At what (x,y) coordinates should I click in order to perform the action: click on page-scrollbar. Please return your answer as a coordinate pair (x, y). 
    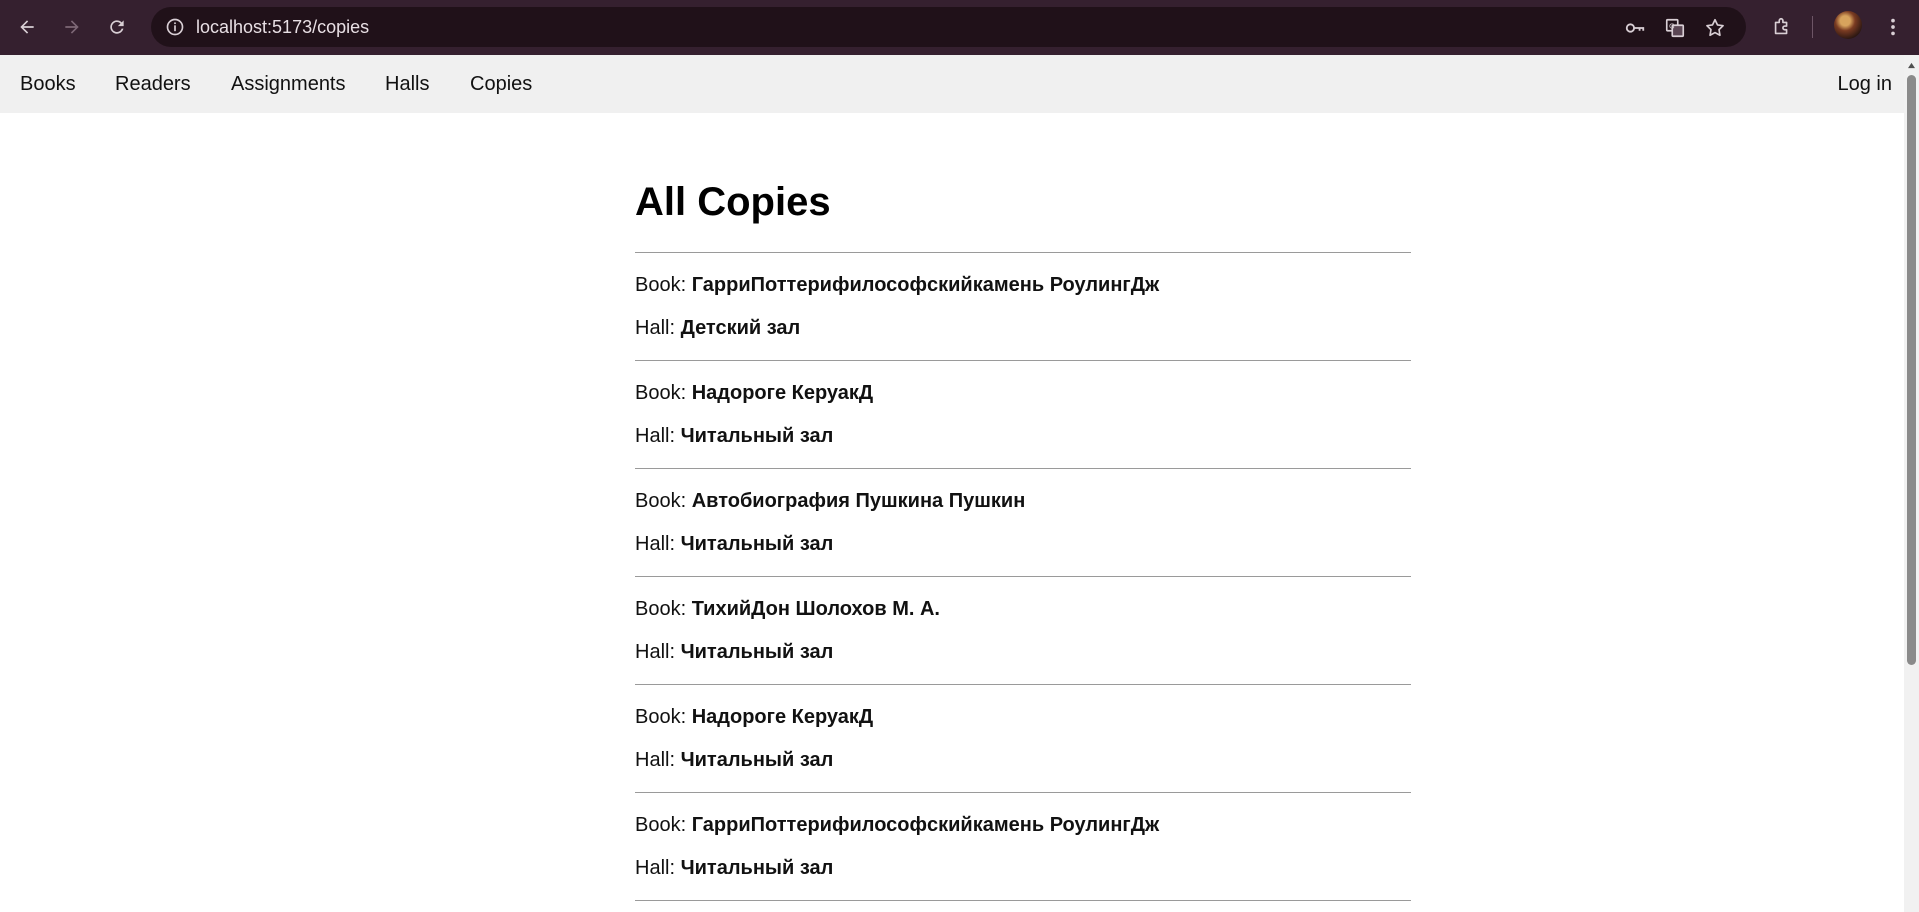
    Looking at the image, I should click on (1911, 483).